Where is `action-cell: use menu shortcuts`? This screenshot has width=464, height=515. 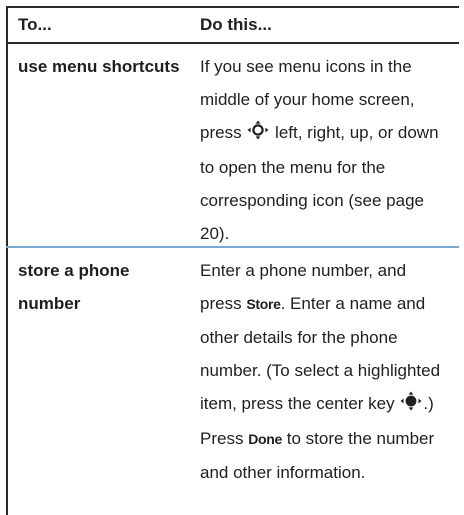
action-cell: use menu shortcuts is located at coordinates (99, 66).